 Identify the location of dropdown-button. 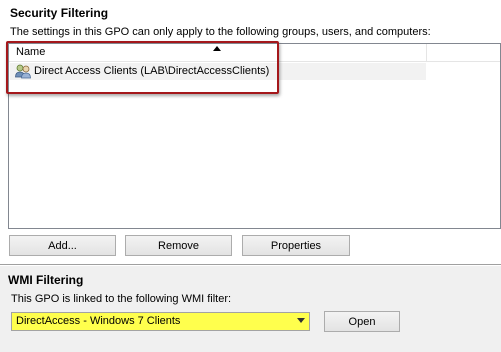
(301, 321).